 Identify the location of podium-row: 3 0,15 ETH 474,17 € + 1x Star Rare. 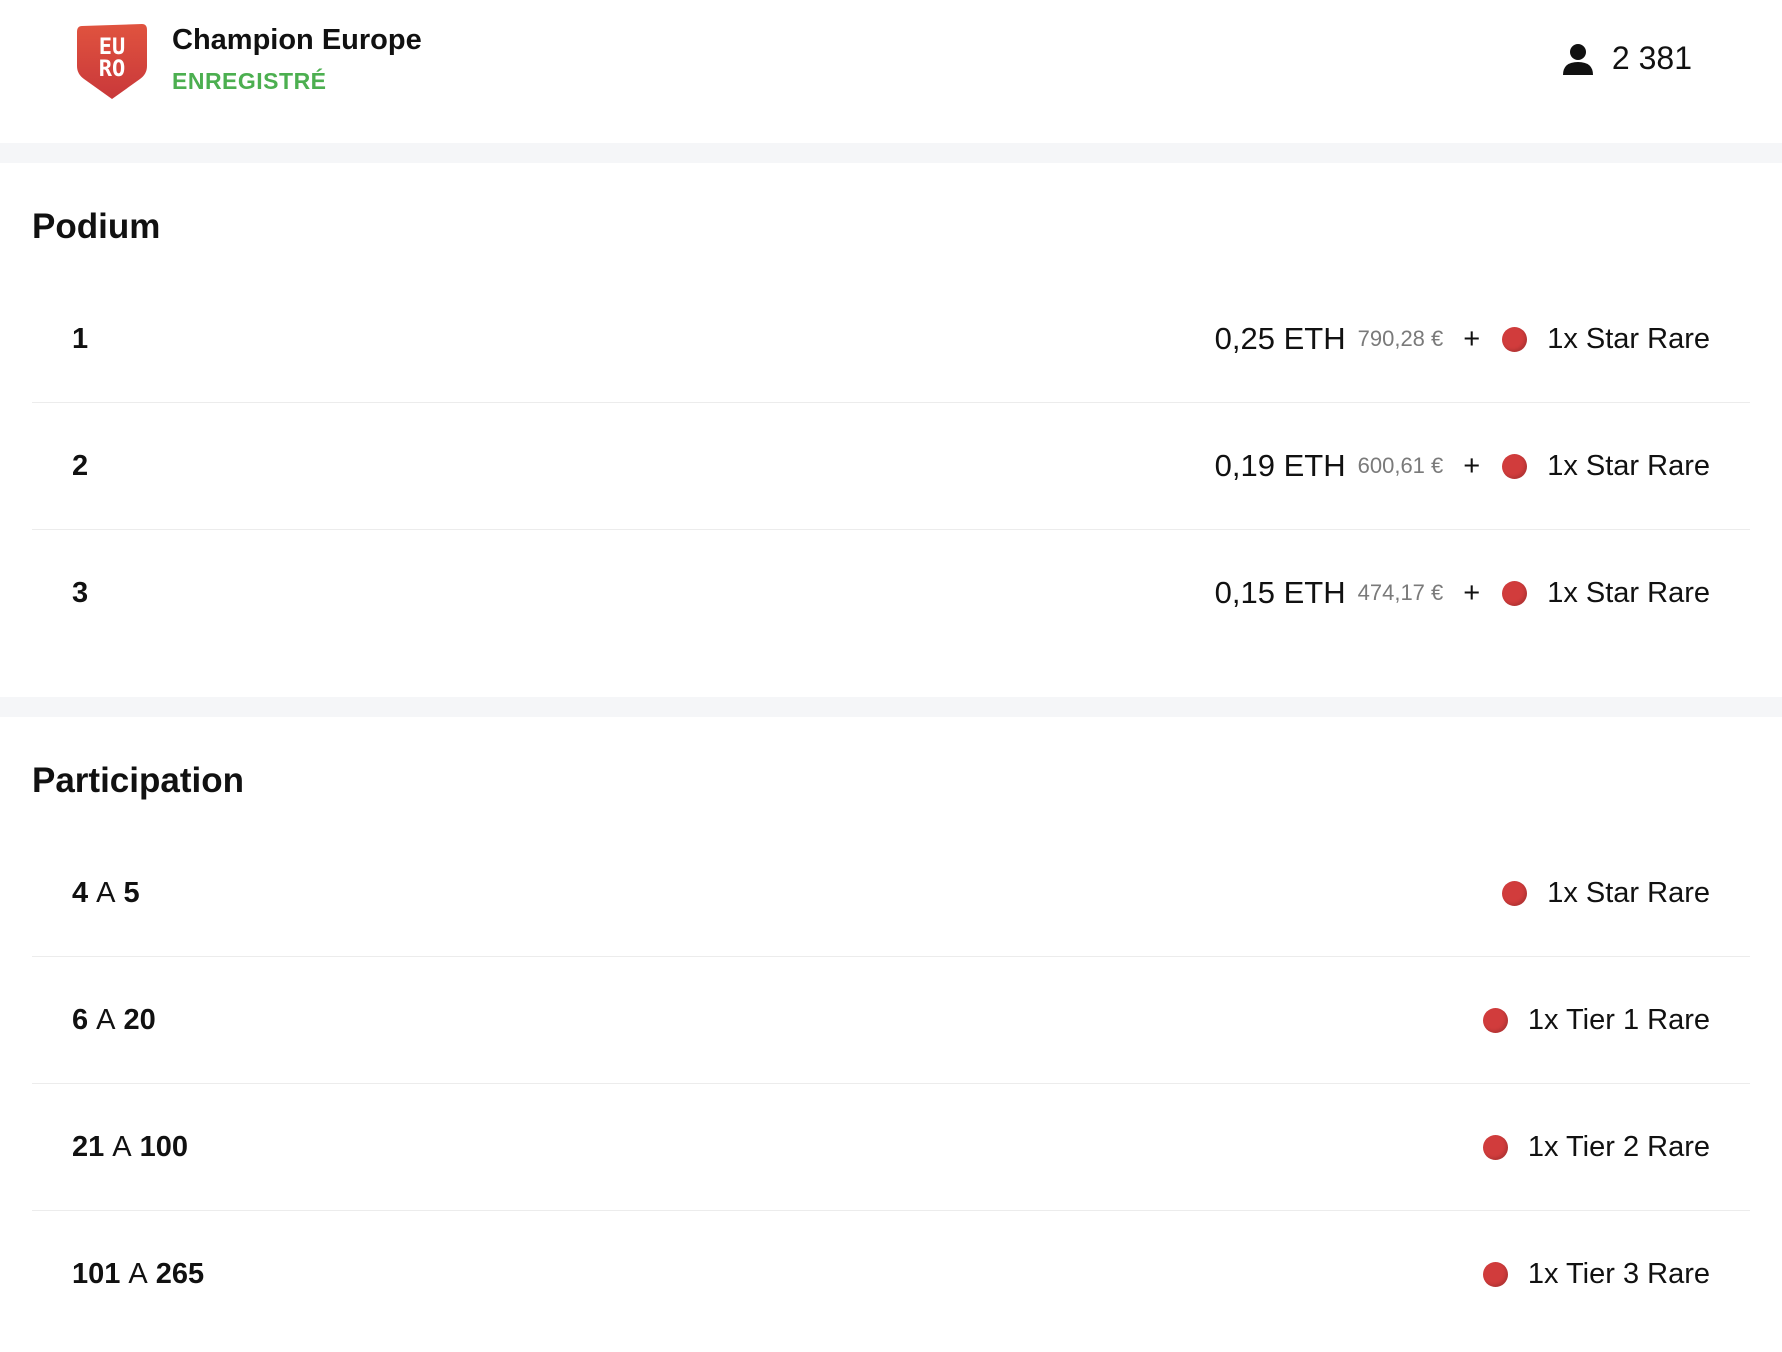
(891, 593).